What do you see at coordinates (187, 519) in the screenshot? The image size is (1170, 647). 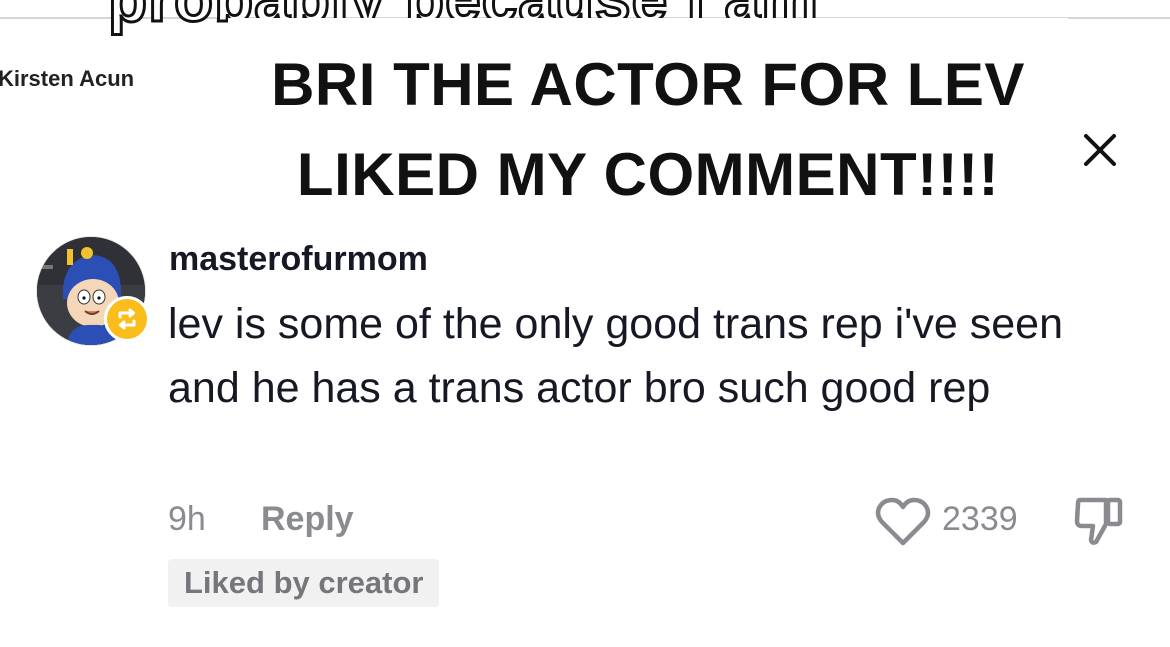 I see `comment-timestamp: 9h` at bounding box center [187, 519].